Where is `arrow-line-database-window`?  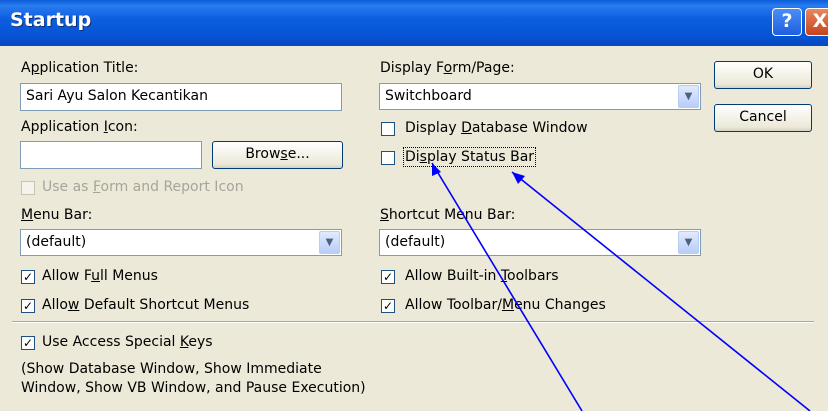
arrow-line-database-window is located at coordinates (507, 286).